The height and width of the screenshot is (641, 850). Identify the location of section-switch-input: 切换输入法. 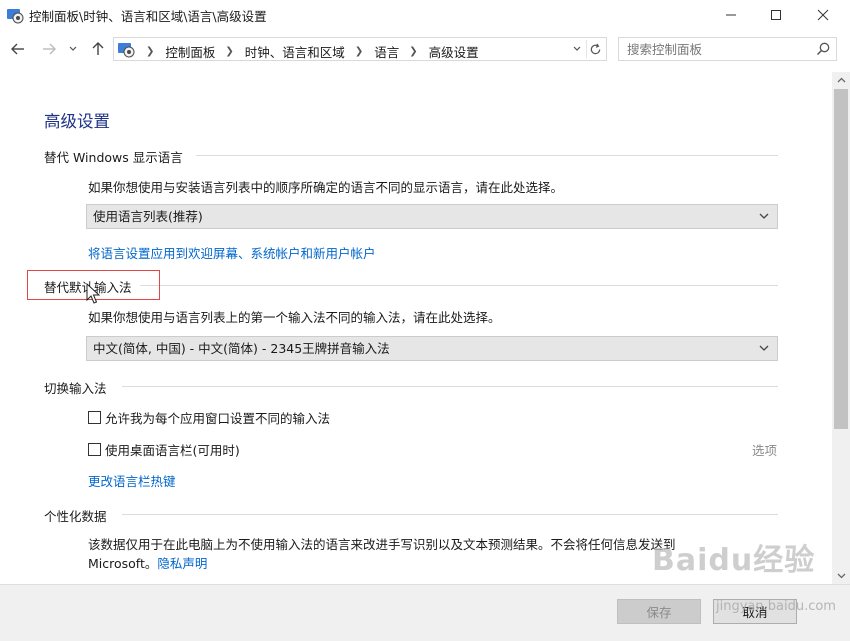
(75, 388).